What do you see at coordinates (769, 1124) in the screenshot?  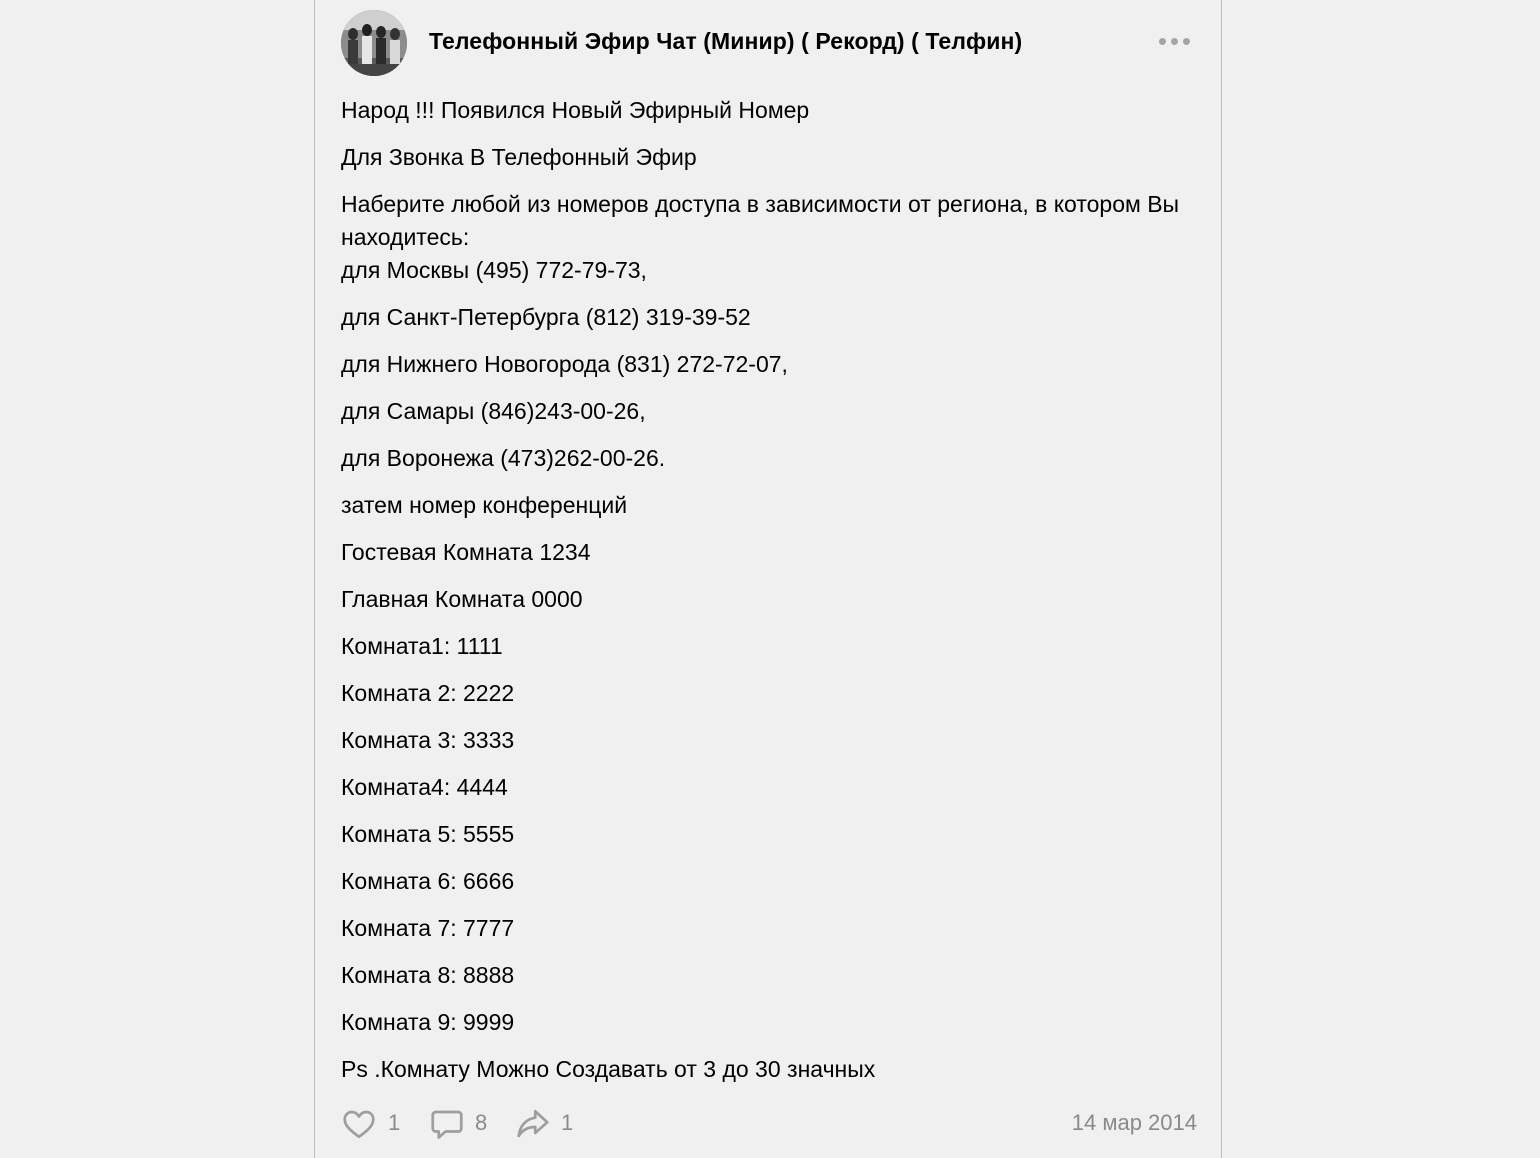 I see `post-footer: 1 8 1 14 мар 2014` at bounding box center [769, 1124].